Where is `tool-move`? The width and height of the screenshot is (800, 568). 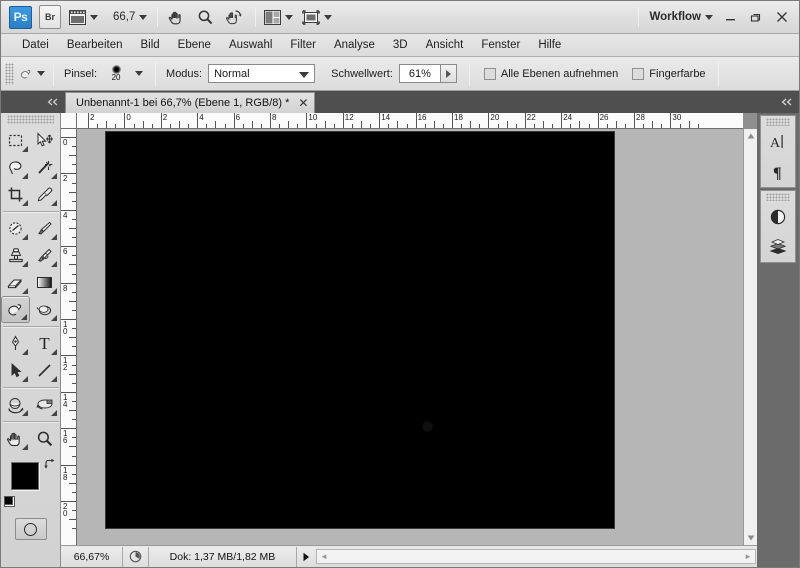 tool-move is located at coordinates (44, 140).